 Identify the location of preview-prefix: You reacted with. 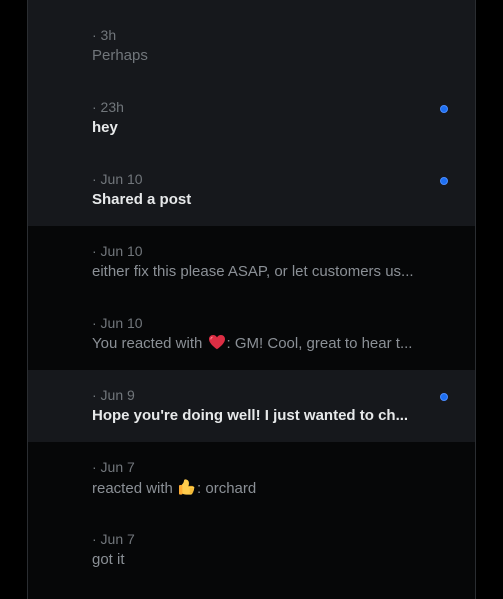
(149, 343).